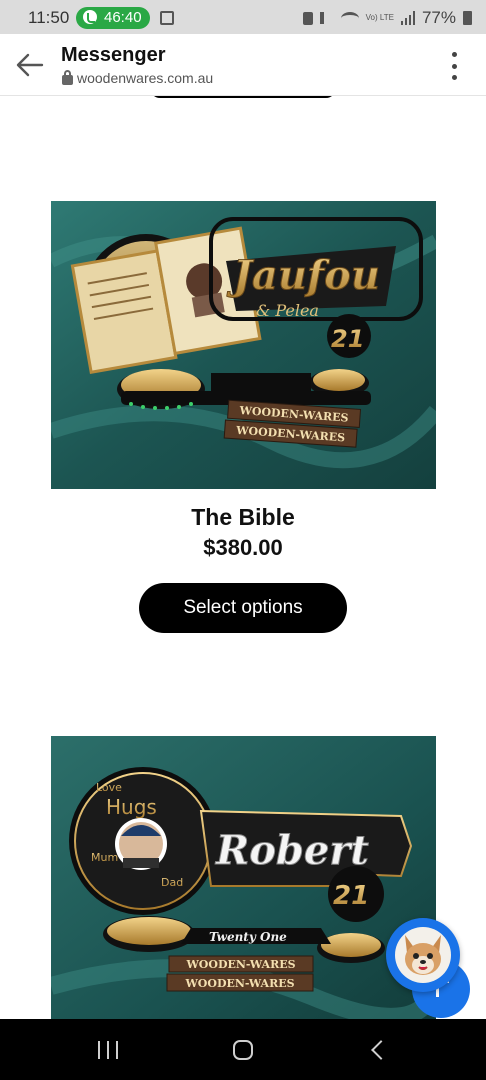 The height and width of the screenshot is (1080, 486). What do you see at coordinates (454, 54) in the screenshot?
I see `more-vertical-icon` at bounding box center [454, 54].